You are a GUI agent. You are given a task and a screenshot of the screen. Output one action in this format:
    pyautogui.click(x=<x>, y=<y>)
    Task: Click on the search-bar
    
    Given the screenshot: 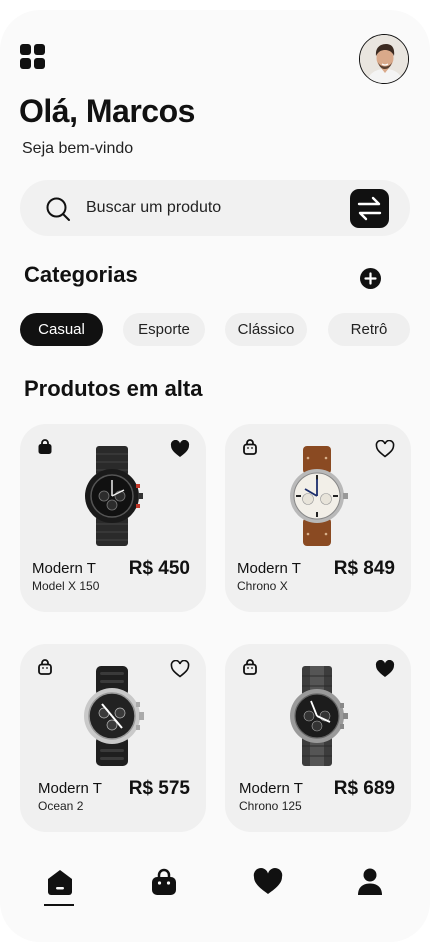 What is the action you would take?
    pyautogui.click(x=215, y=208)
    